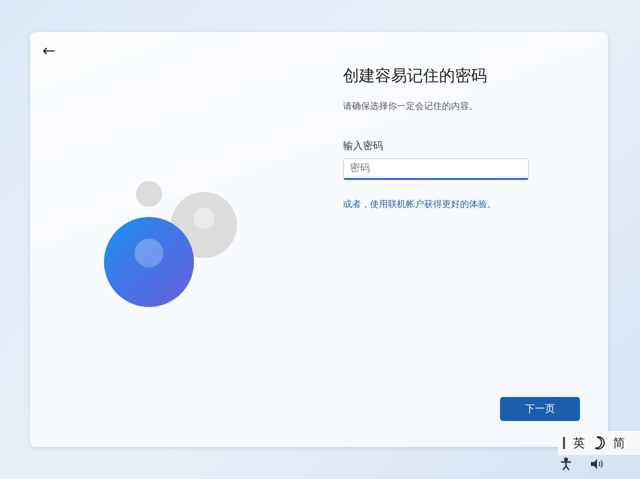 The image size is (640, 479). I want to click on account-icon, so click(149, 262).